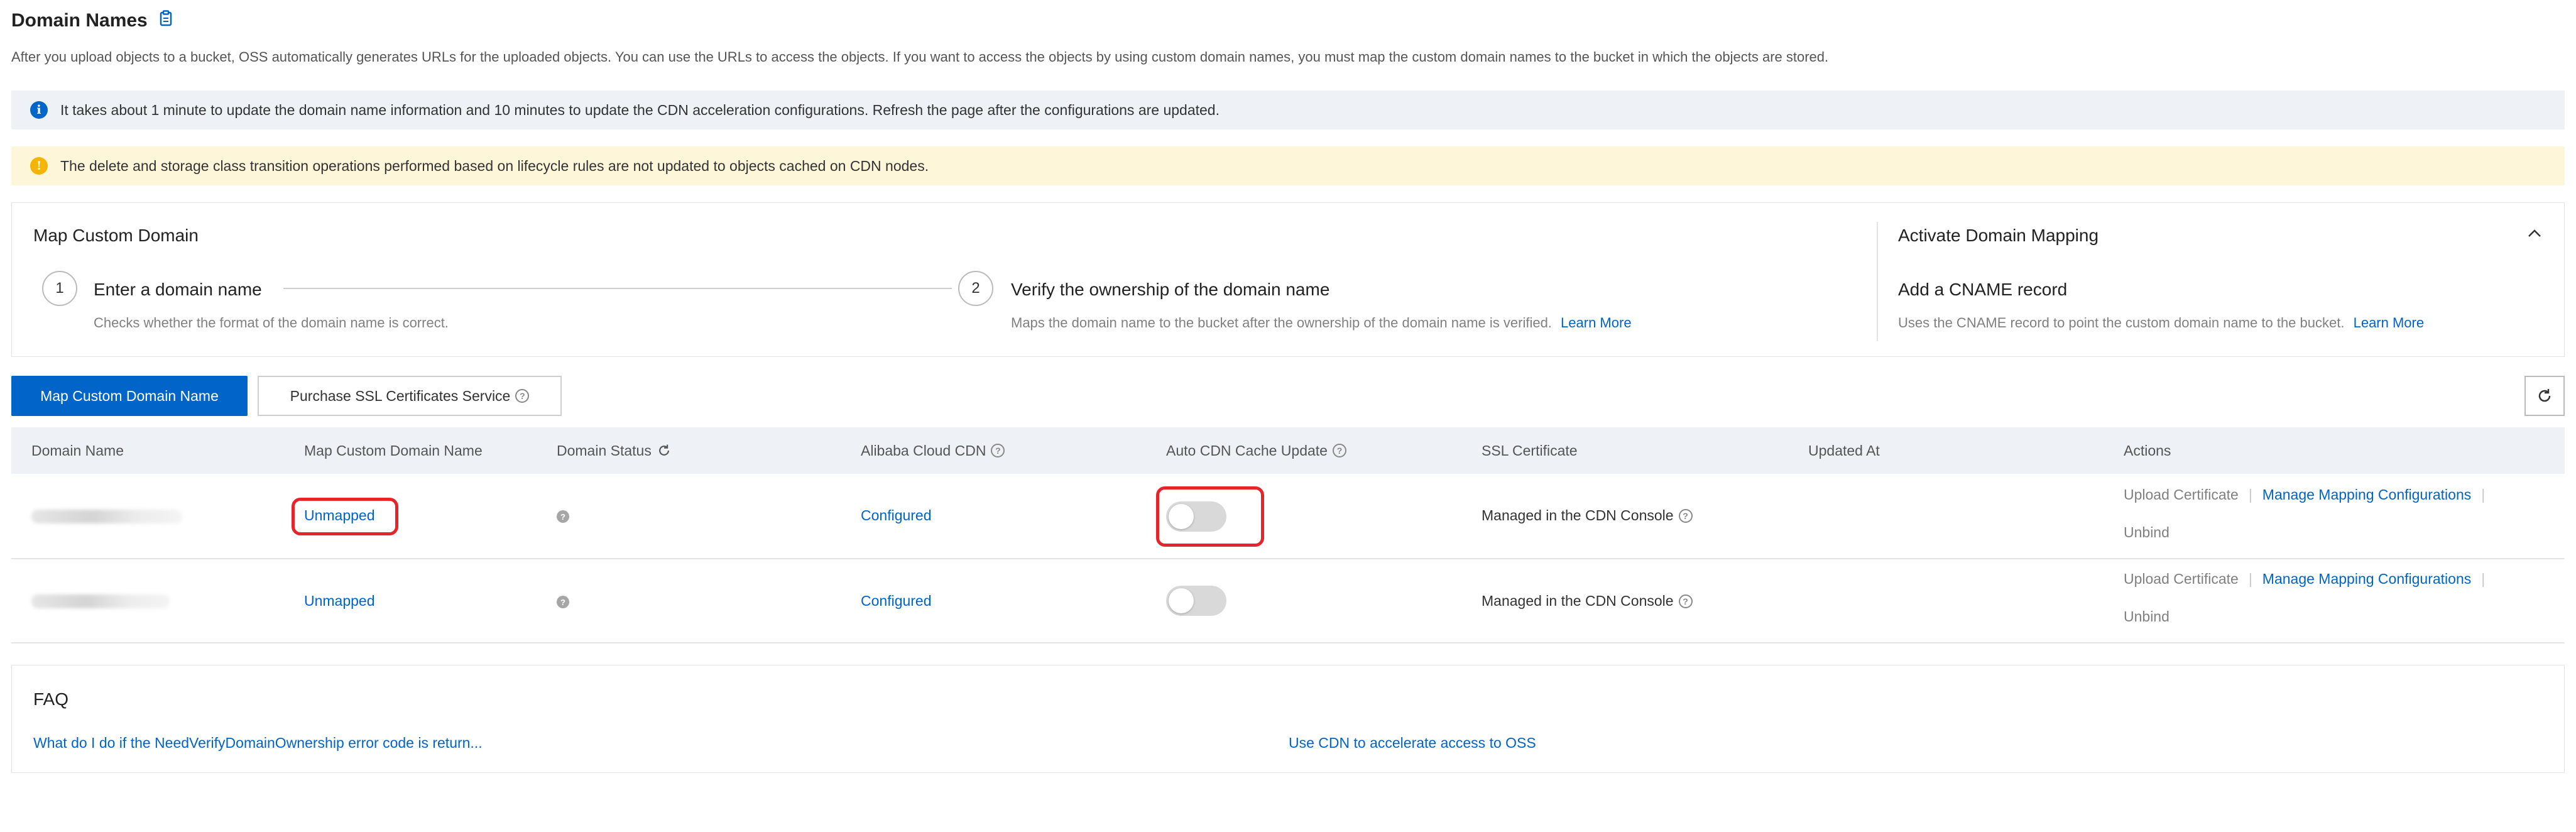 The image size is (2576, 832). What do you see at coordinates (129, 396) in the screenshot?
I see `map-custom-domain-button: Map Custom Domain Name` at bounding box center [129, 396].